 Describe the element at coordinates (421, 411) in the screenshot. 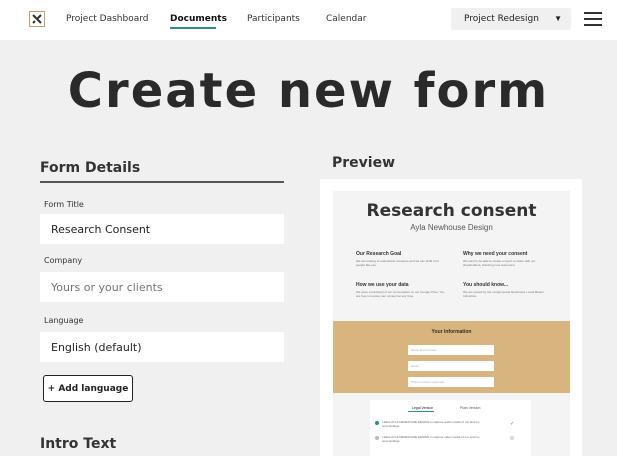

I see `tab-indicator` at that location.